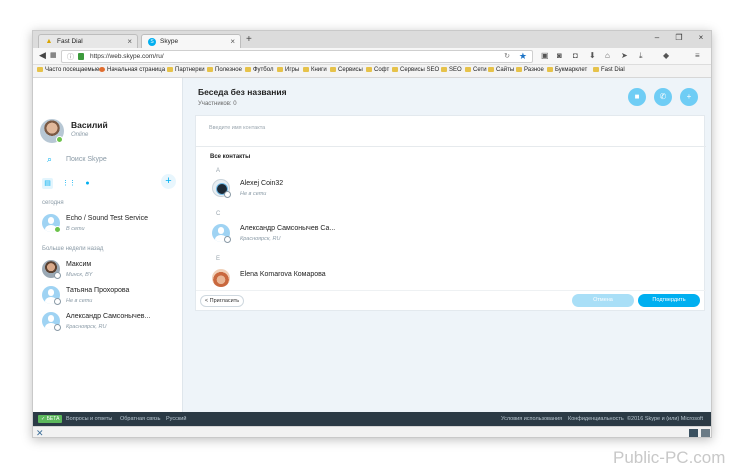  Describe the element at coordinates (657, 37) in the screenshot. I see `minimize-button: –` at that location.